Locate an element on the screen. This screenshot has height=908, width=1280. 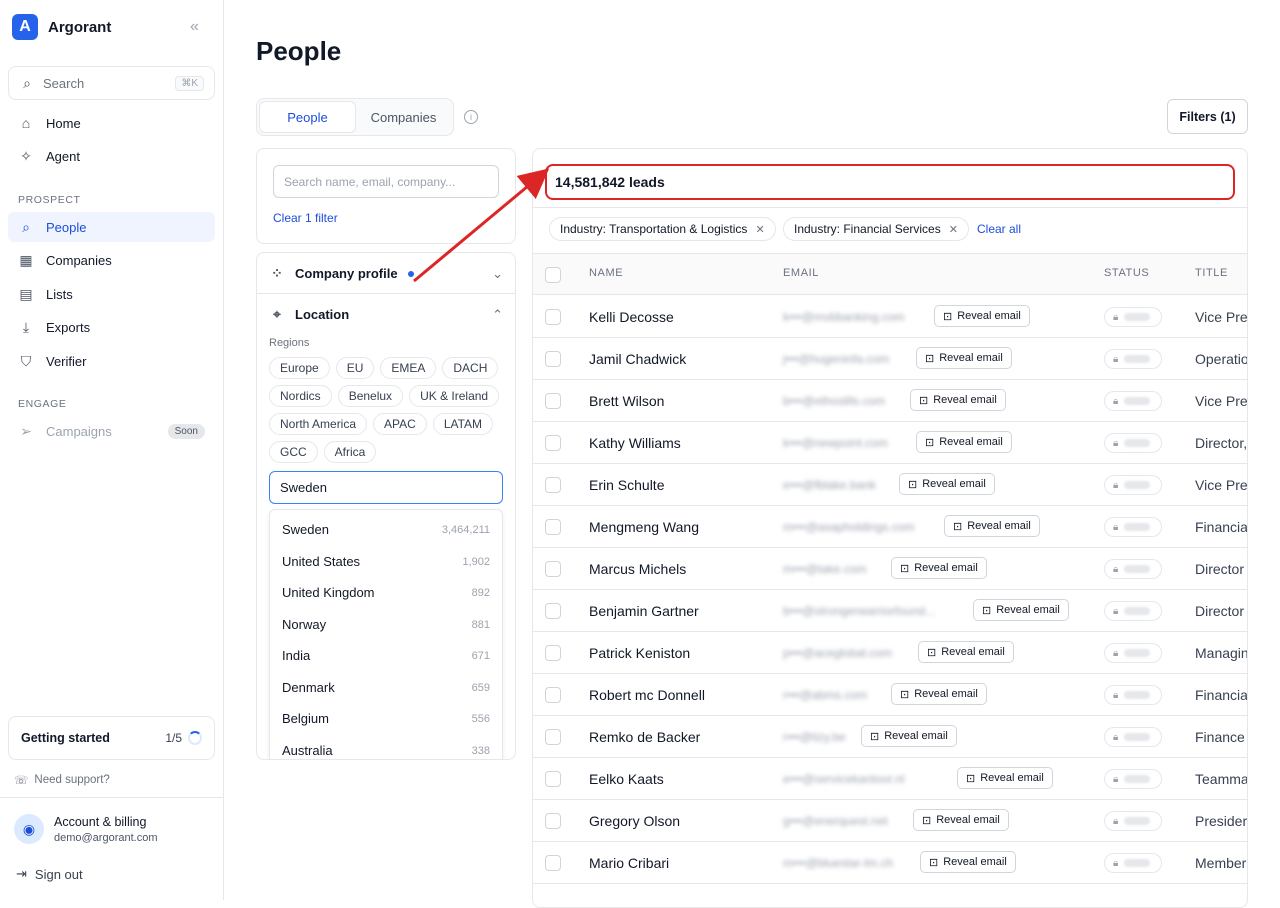
region-chip: APAC is located at coordinates (400, 424).